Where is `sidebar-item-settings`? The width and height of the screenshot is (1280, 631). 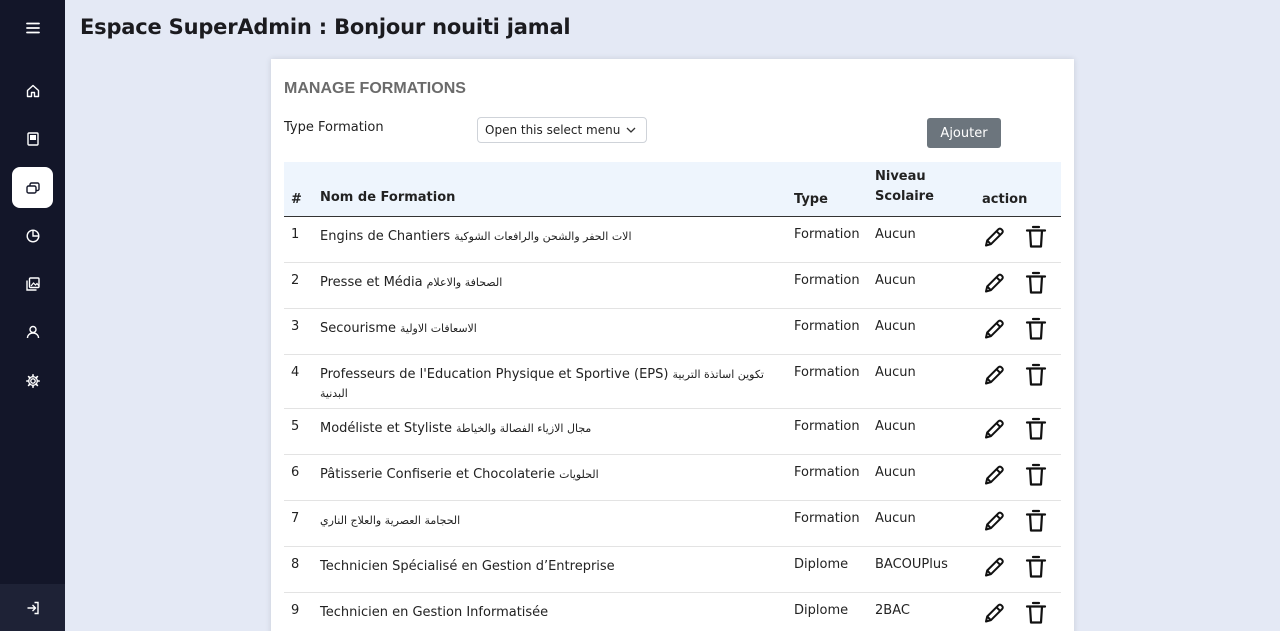 sidebar-item-settings is located at coordinates (32, 380).